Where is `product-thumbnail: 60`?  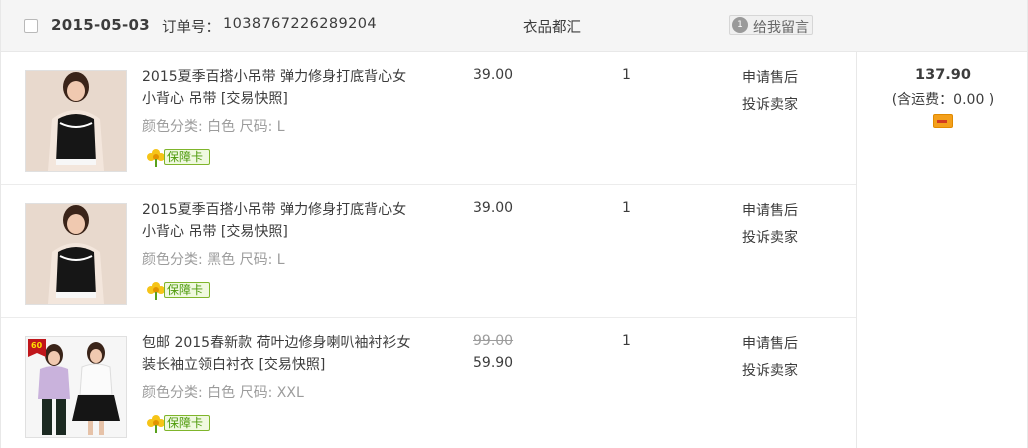
product-thumbnail: 60 is located at coordinates (76, 387).